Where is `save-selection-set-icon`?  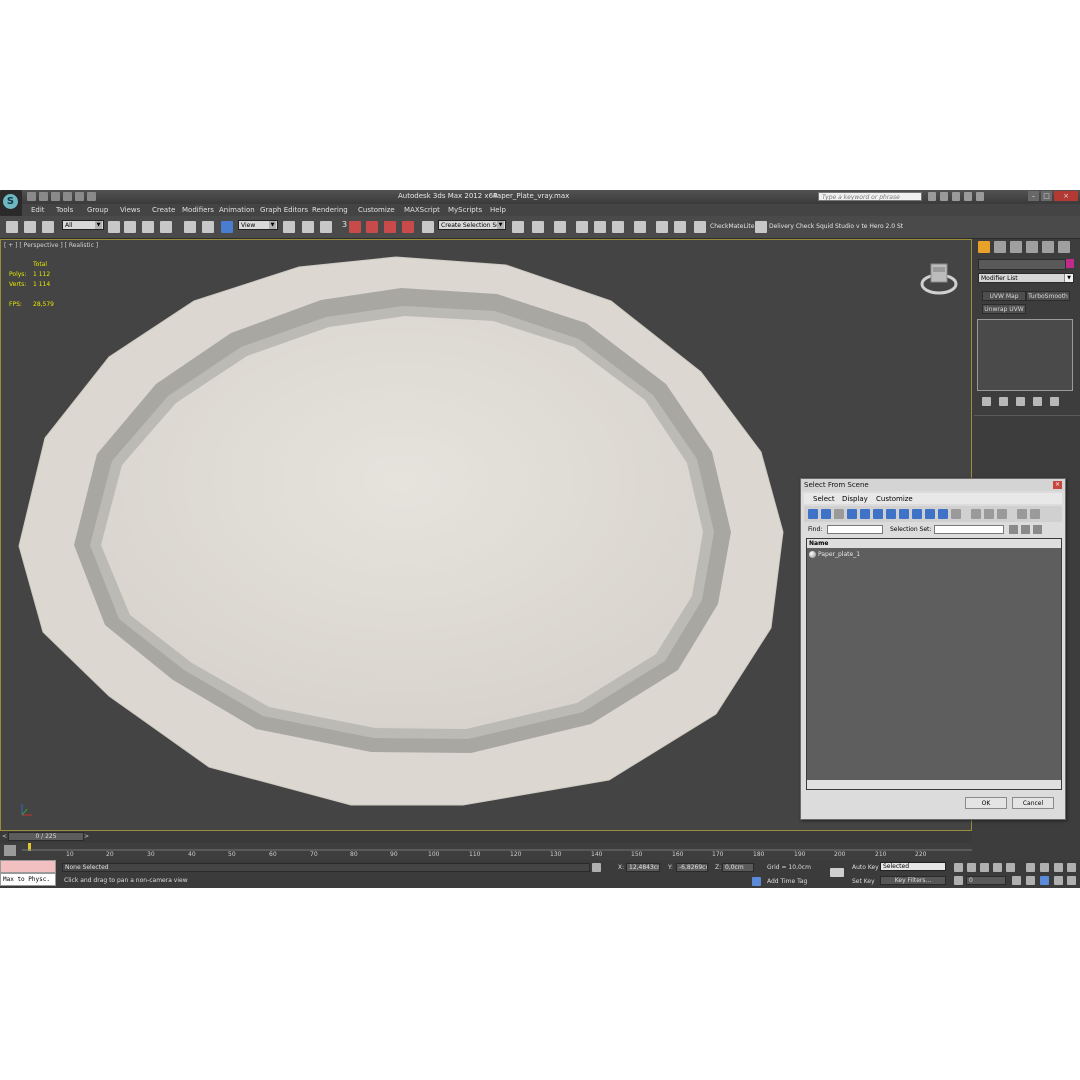 save-selection-set-icon is located at coordinates (1013, 529).